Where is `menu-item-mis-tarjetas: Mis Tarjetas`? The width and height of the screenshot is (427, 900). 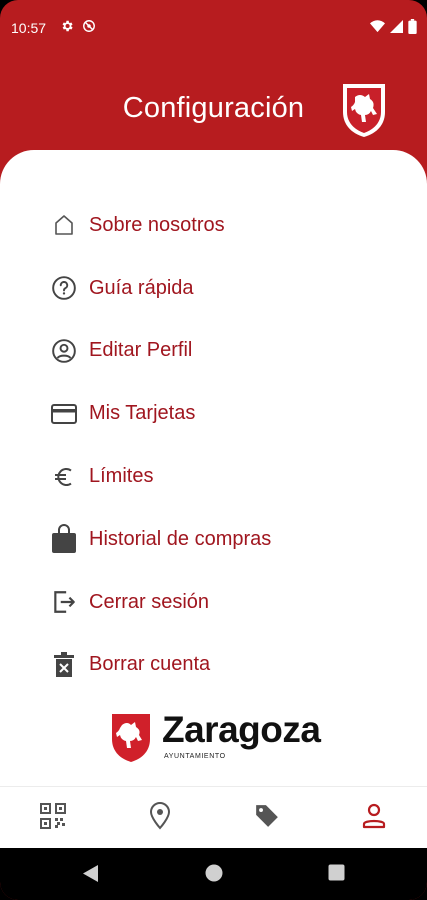 menu-item-mis-tarjetas: Mis Tarjetas is located at coordinates (213, 413).